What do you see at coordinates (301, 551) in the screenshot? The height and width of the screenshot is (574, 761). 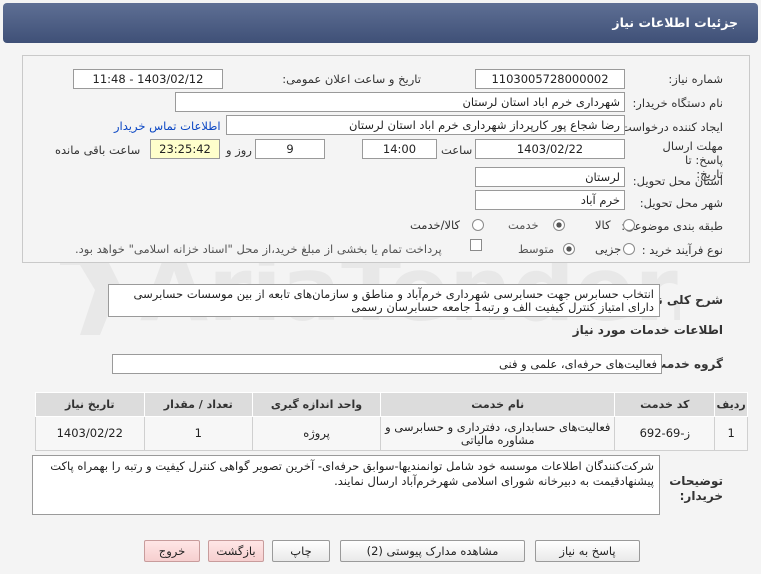 I see `print-button: چاپ` at bounding box center [301, 551].